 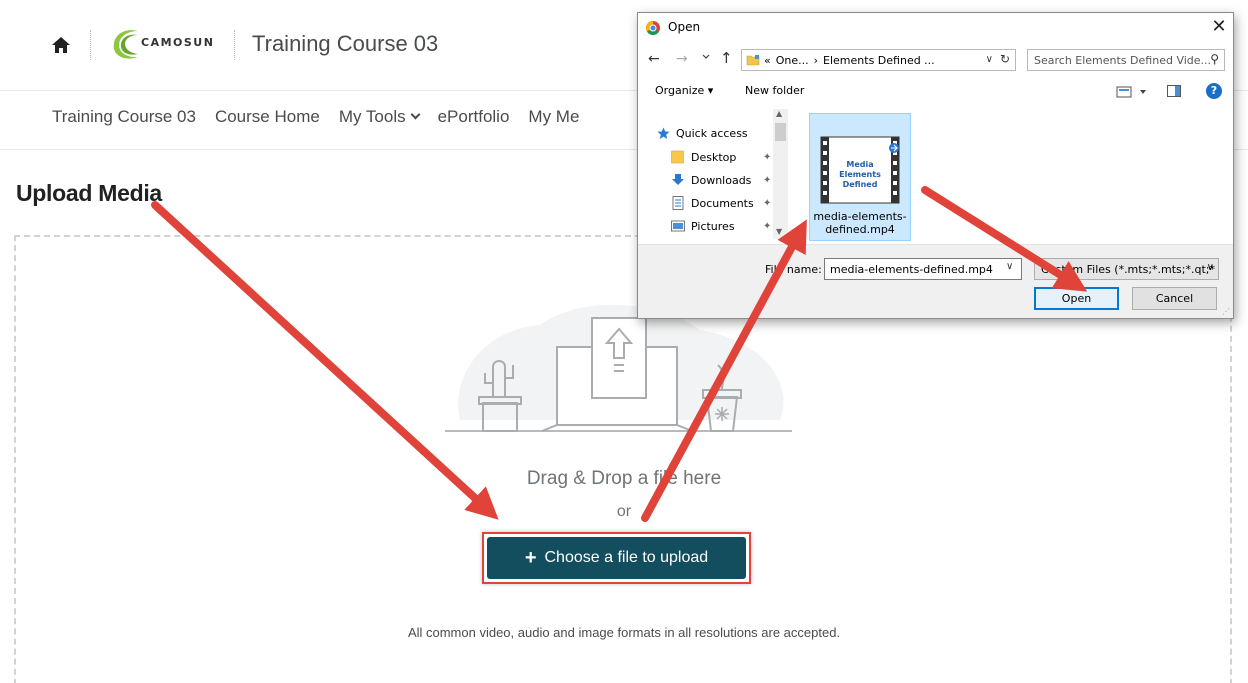 What do you see at coordinates (780, 132) in the screenshot?
I see `scroll-thumb` at bounding box center [780, 132].